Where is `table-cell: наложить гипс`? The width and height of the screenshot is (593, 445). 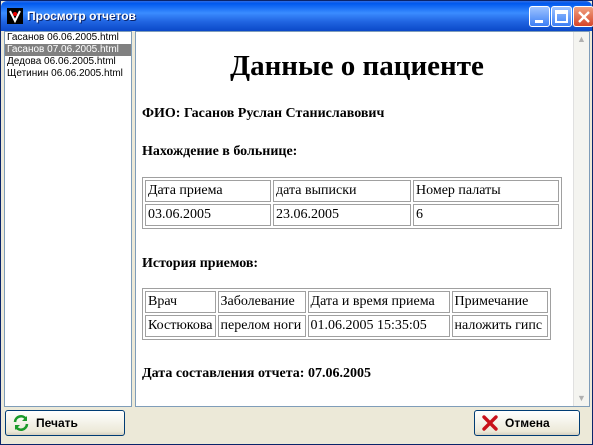 table-cell: наложить гипс is located at coordinates (499, 326).